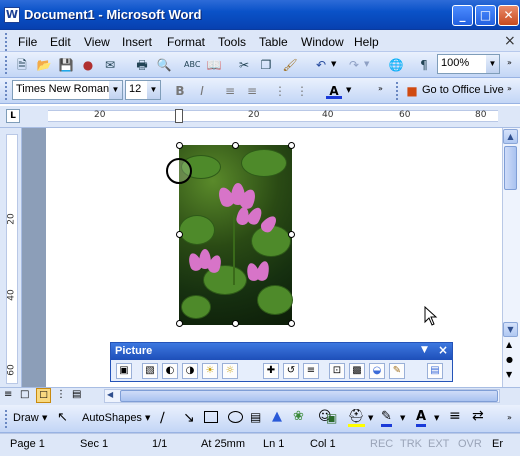  Describe the element at coordinates (510, 136) in the screenshot. I see `scroll-up-icon: ▲` at that location.